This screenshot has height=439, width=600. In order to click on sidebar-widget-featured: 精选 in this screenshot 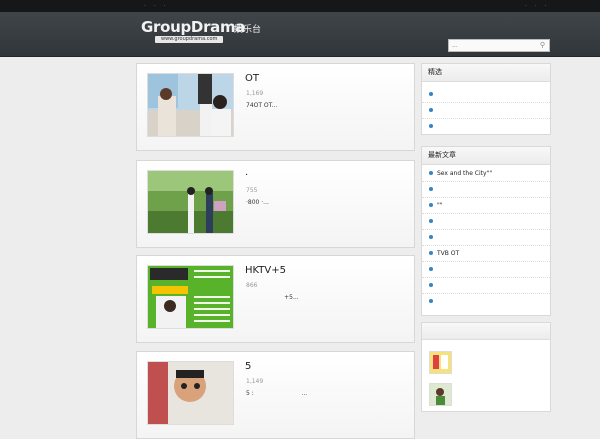, I will do `click(486, 99)`.